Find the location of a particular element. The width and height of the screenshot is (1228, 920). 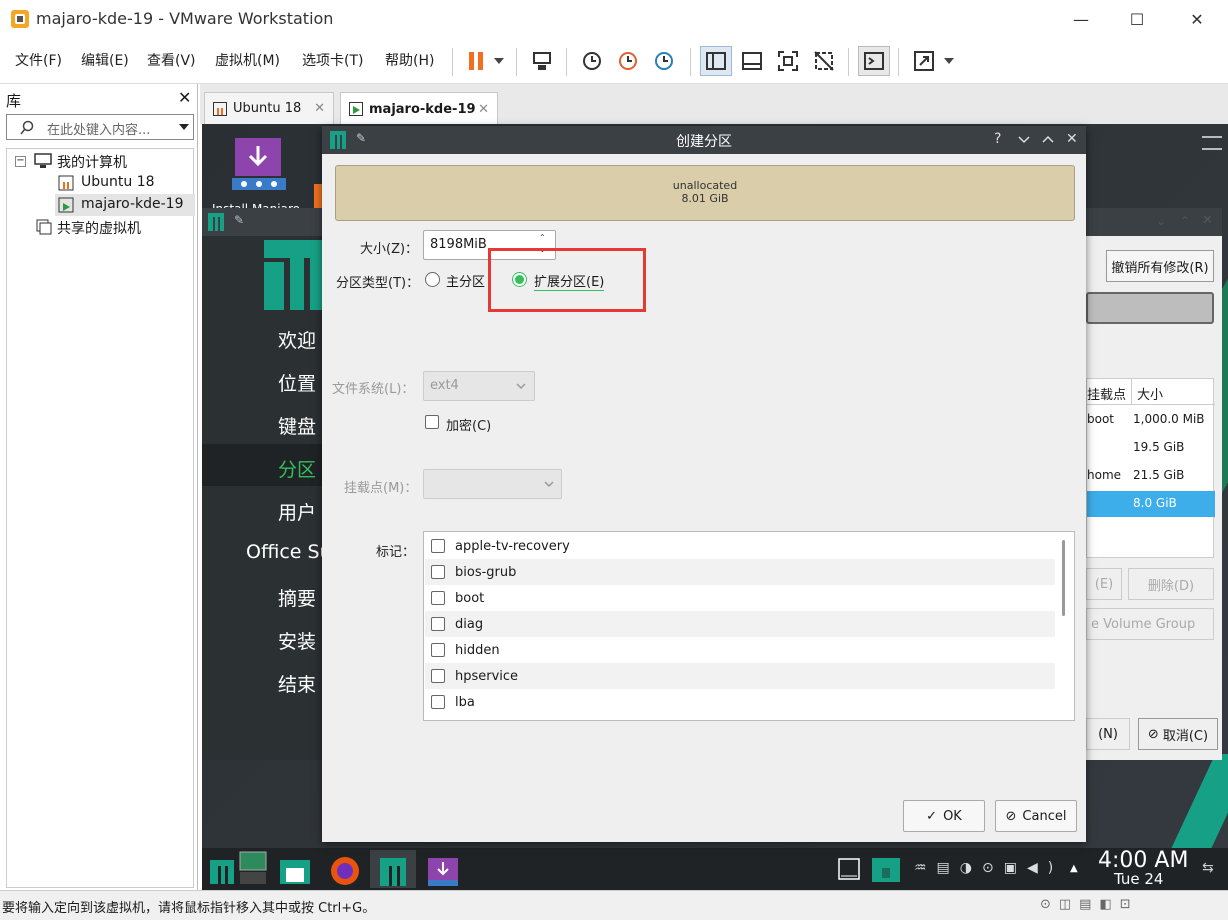

next-button: (N) is located at coordinates (1108, 734).